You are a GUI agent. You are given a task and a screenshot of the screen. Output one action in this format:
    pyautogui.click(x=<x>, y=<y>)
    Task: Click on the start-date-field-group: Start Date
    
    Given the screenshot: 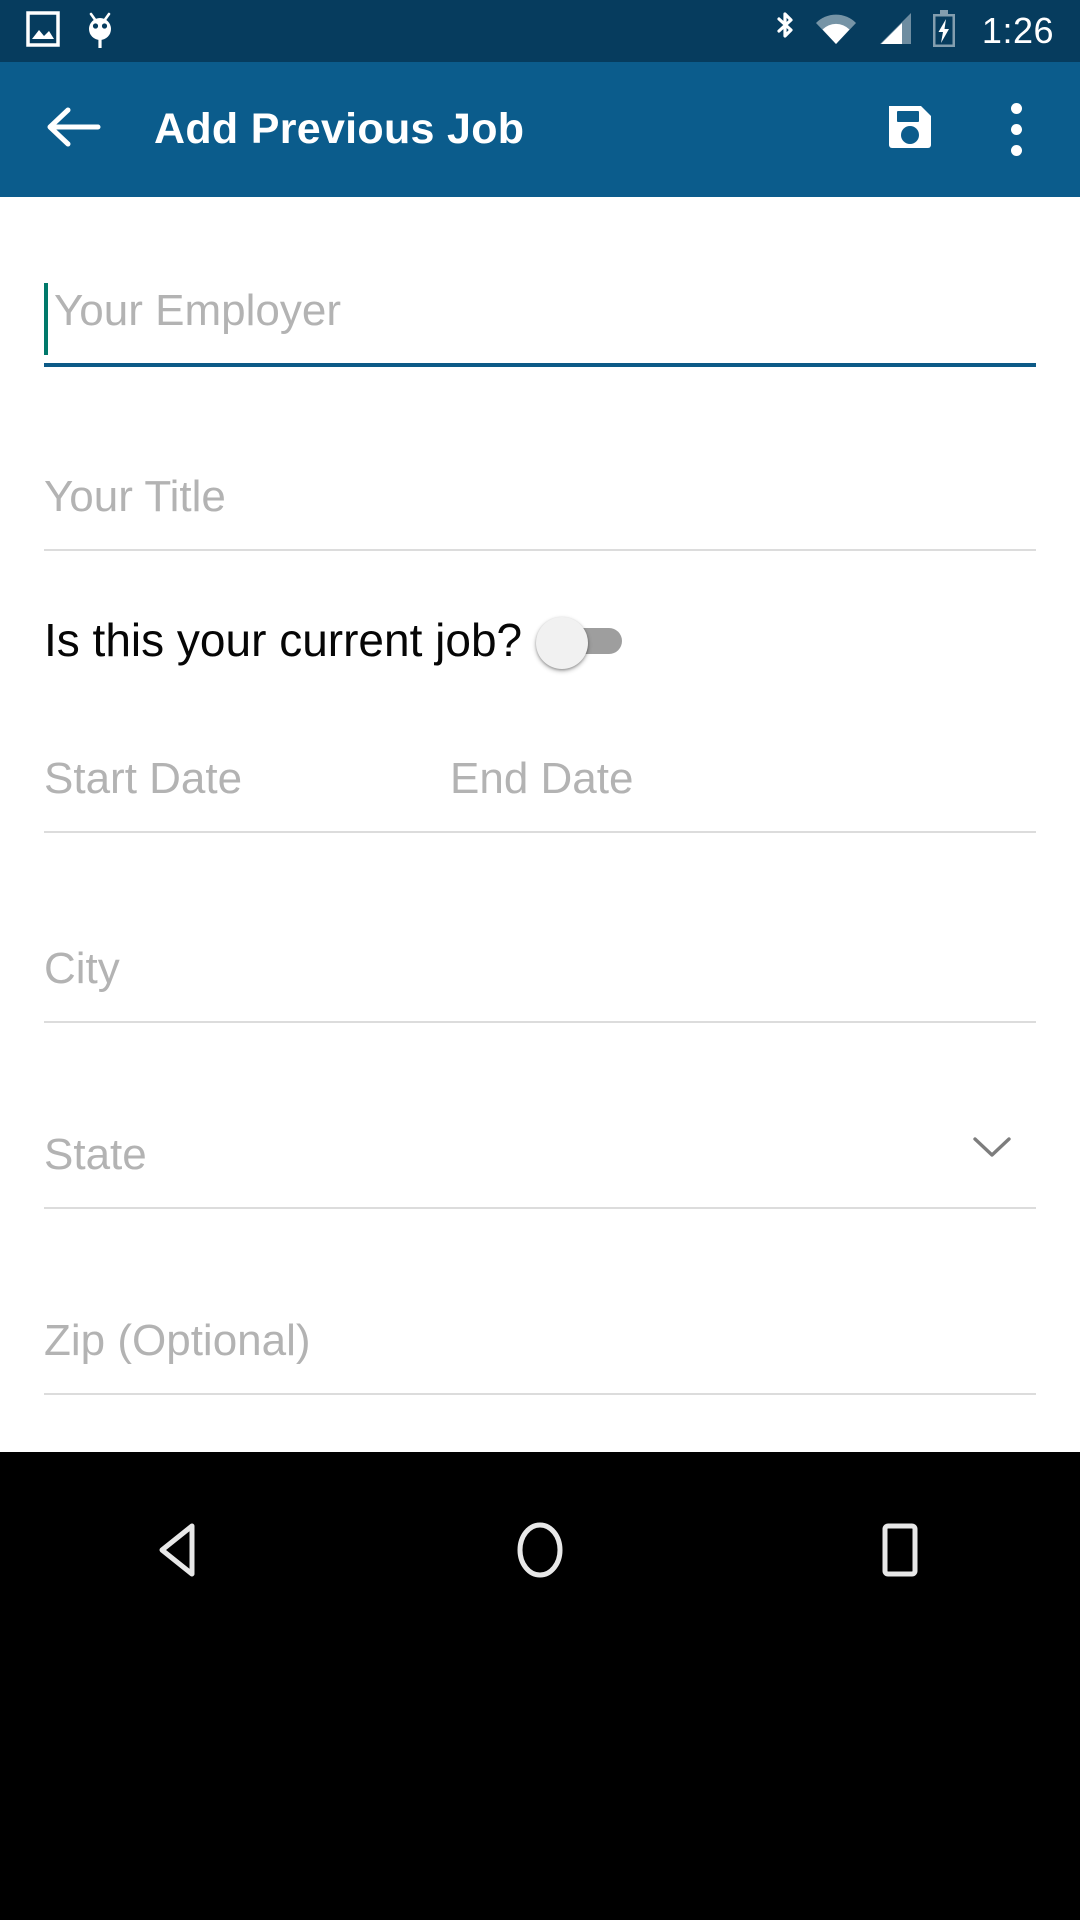 What is the action you would take?
    pyautogui.click(x=143, y=779)
    